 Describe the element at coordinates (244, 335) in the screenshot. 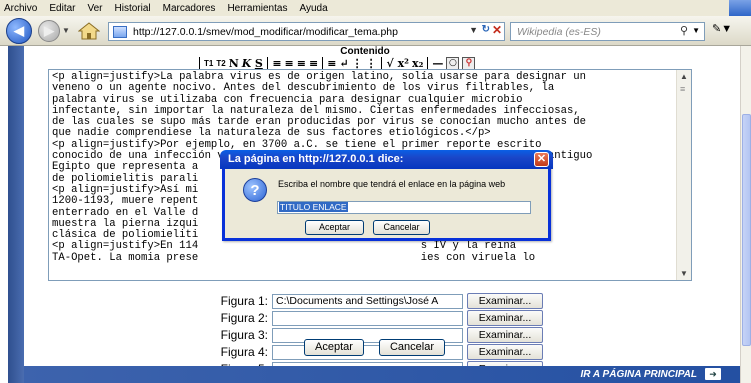

I see `figure-label: Figura 3:` at that location.